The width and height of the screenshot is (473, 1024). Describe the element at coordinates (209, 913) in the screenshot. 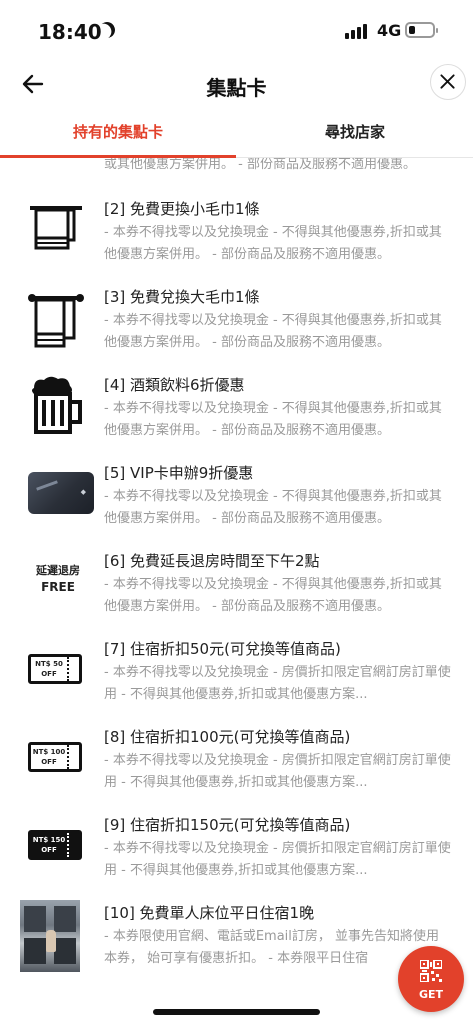

I see `reward-name: [10] 免費單人床位平日住宿1晚` at that location.